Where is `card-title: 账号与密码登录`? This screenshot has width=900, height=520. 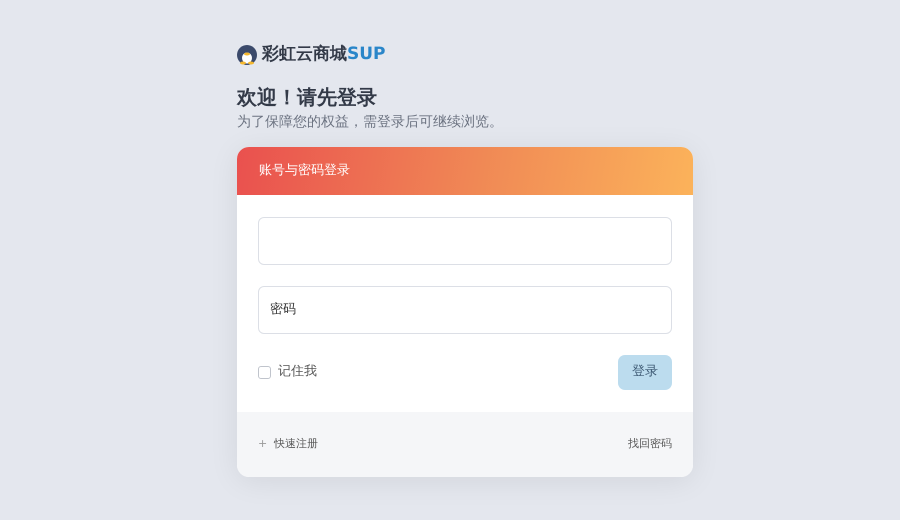 card-title: 账号与密码登录 is located at coordinates (304, 171).